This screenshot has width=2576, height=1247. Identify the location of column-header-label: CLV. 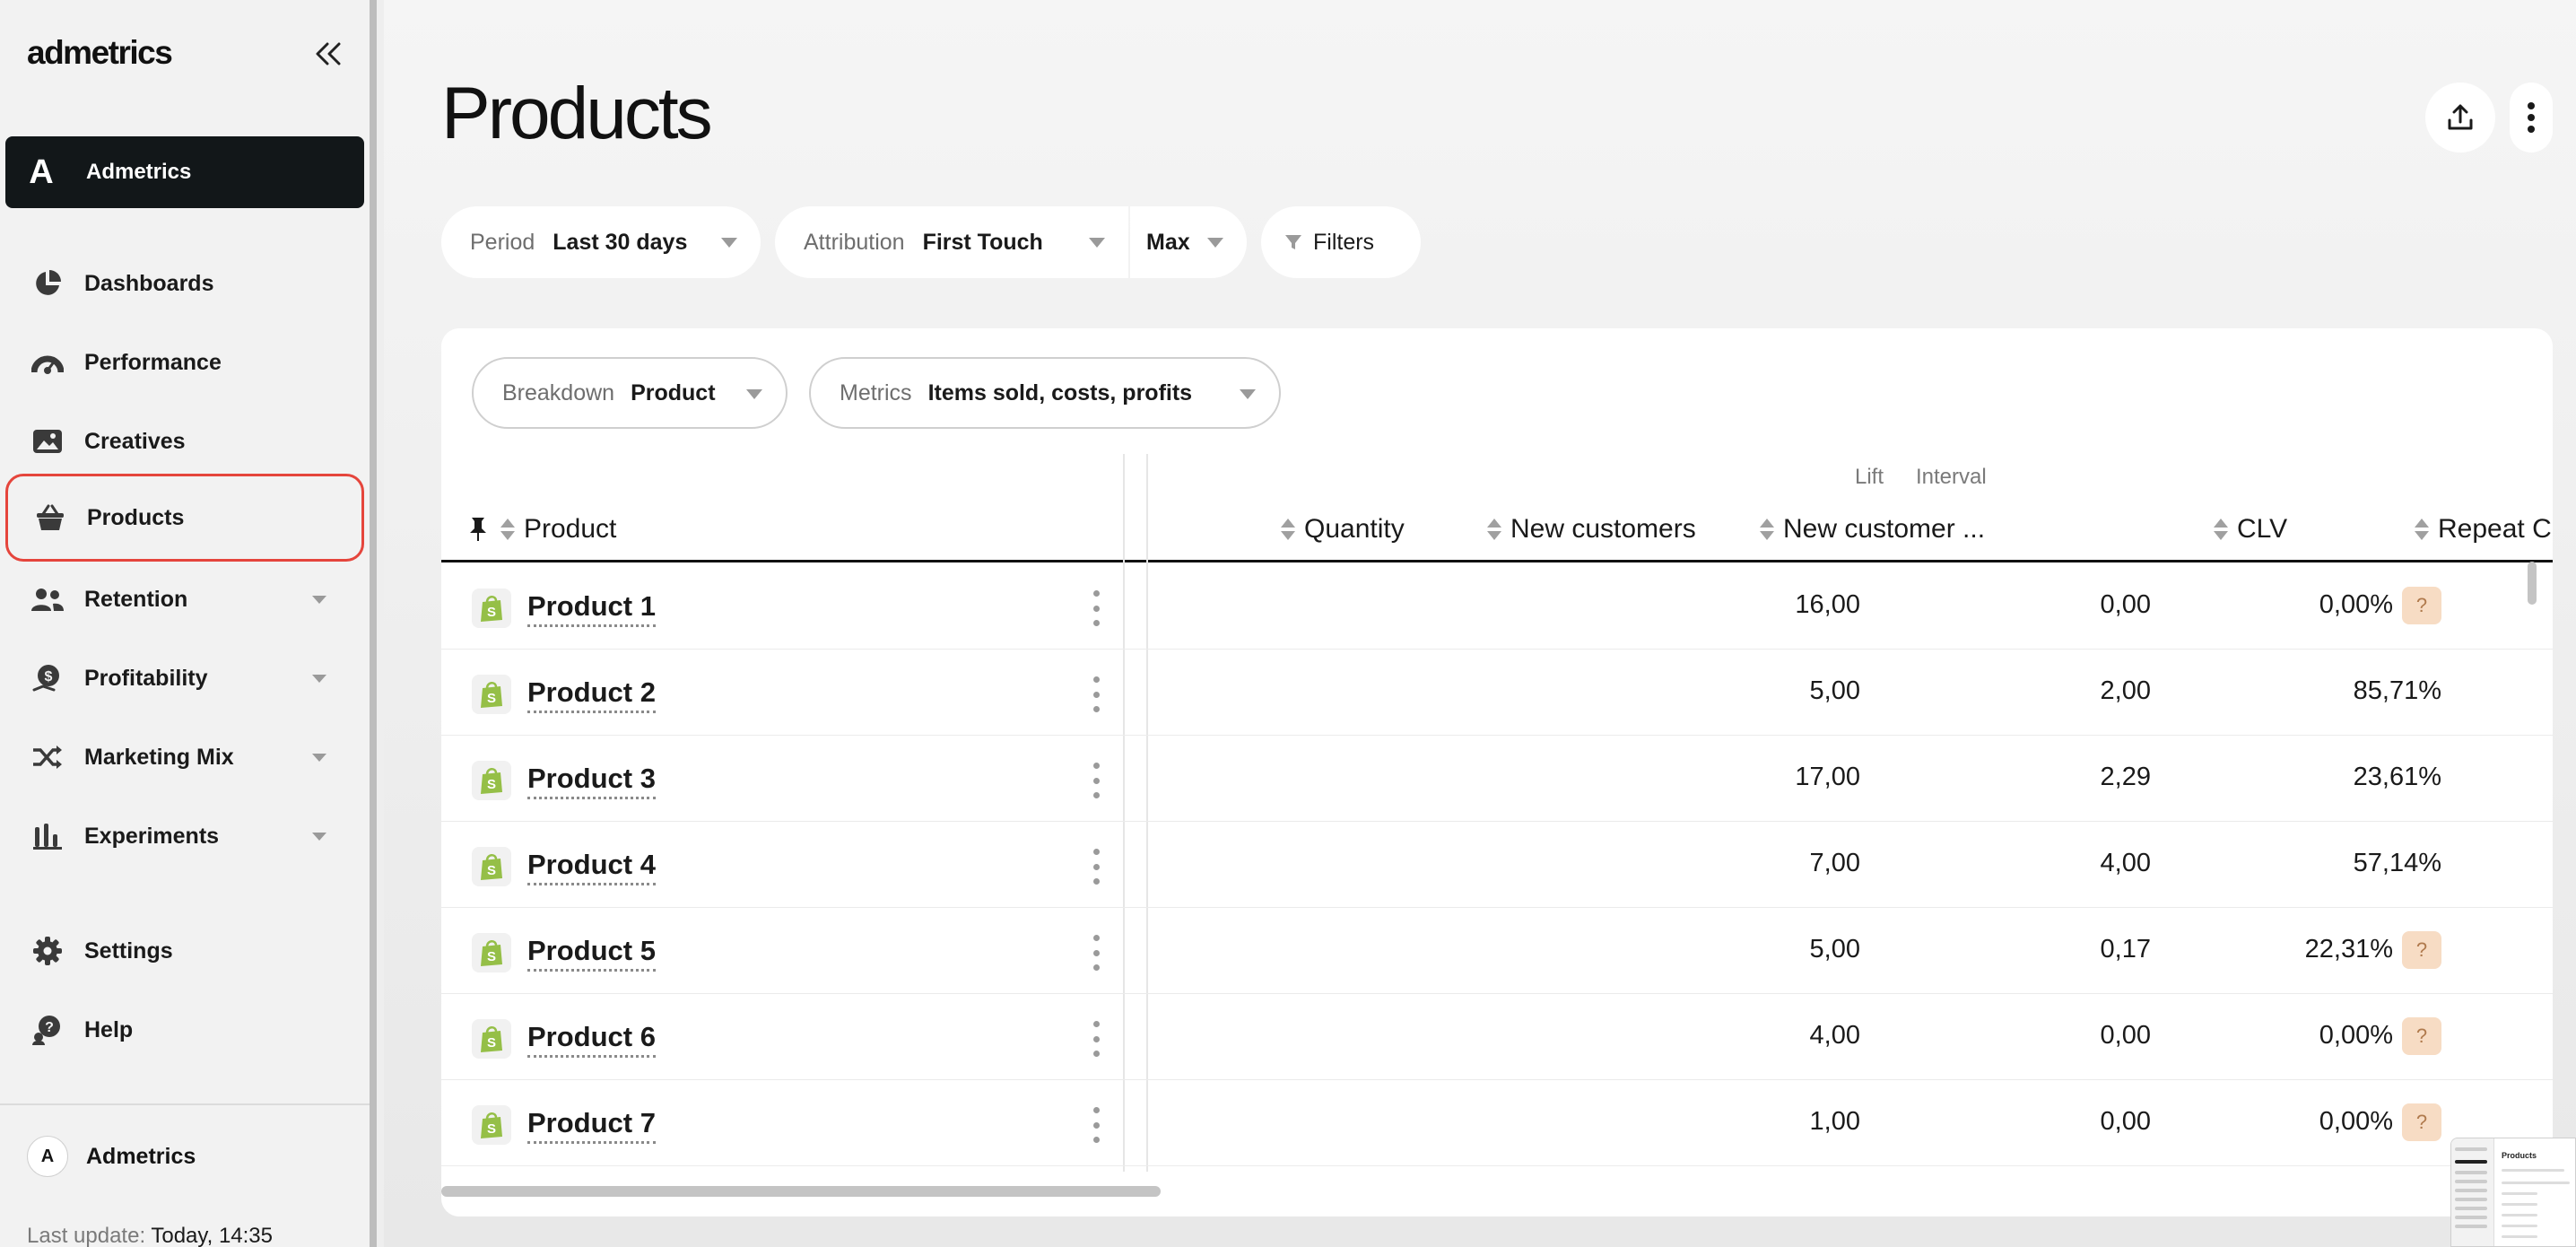
(2262, 529).